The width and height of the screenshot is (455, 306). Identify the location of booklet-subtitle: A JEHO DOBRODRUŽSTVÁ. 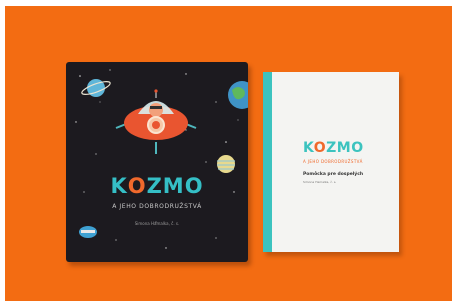
(333, 161).